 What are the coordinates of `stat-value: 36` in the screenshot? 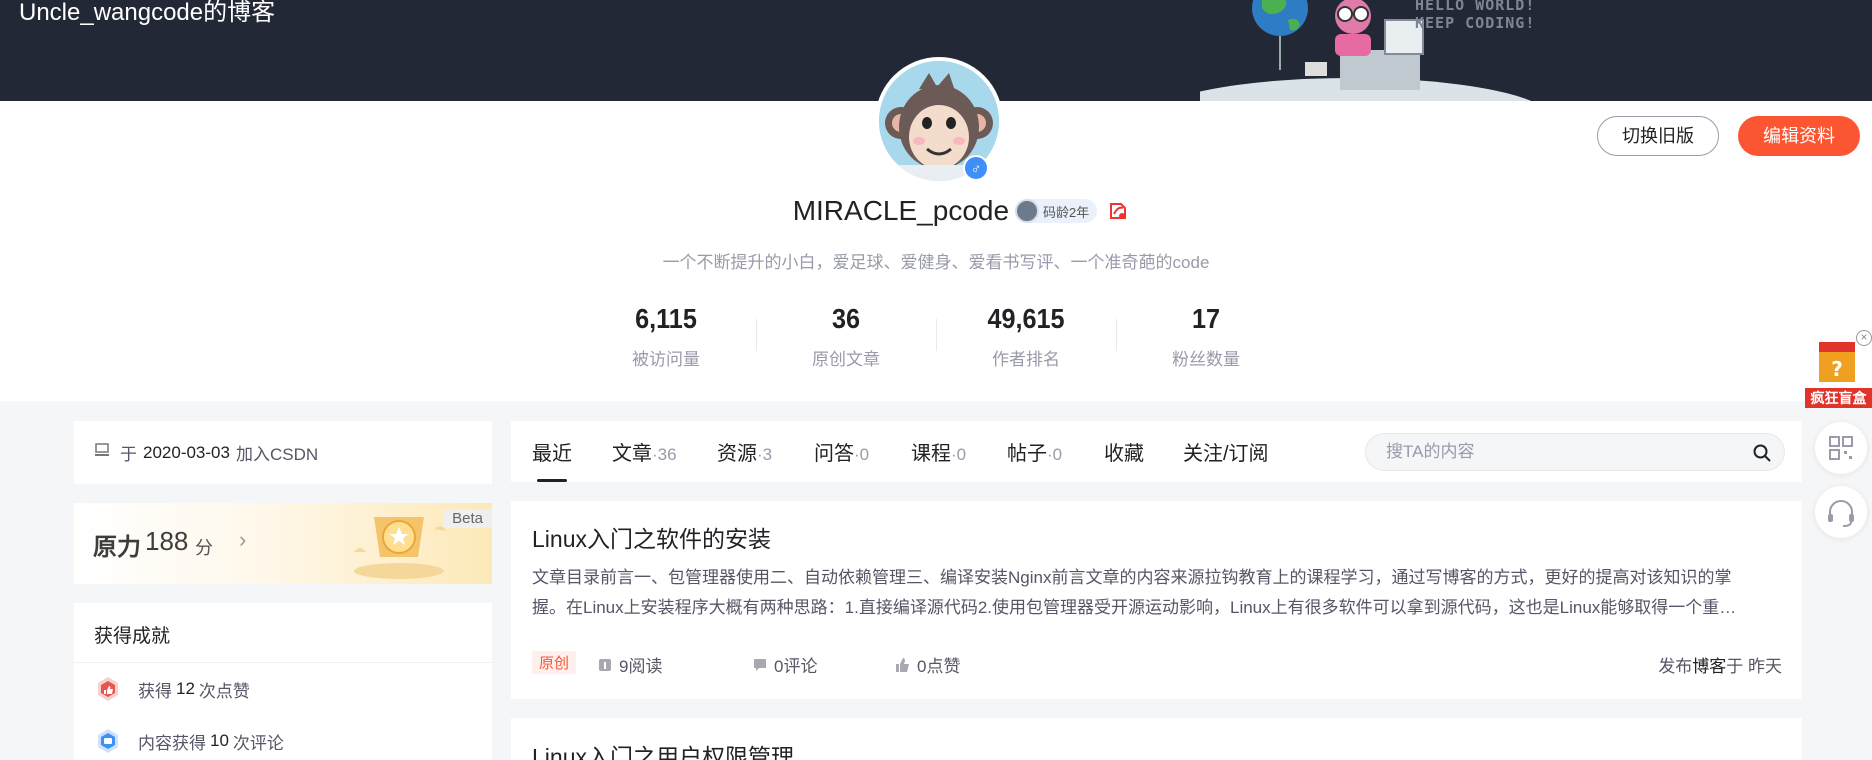 It's located at (846, 318).